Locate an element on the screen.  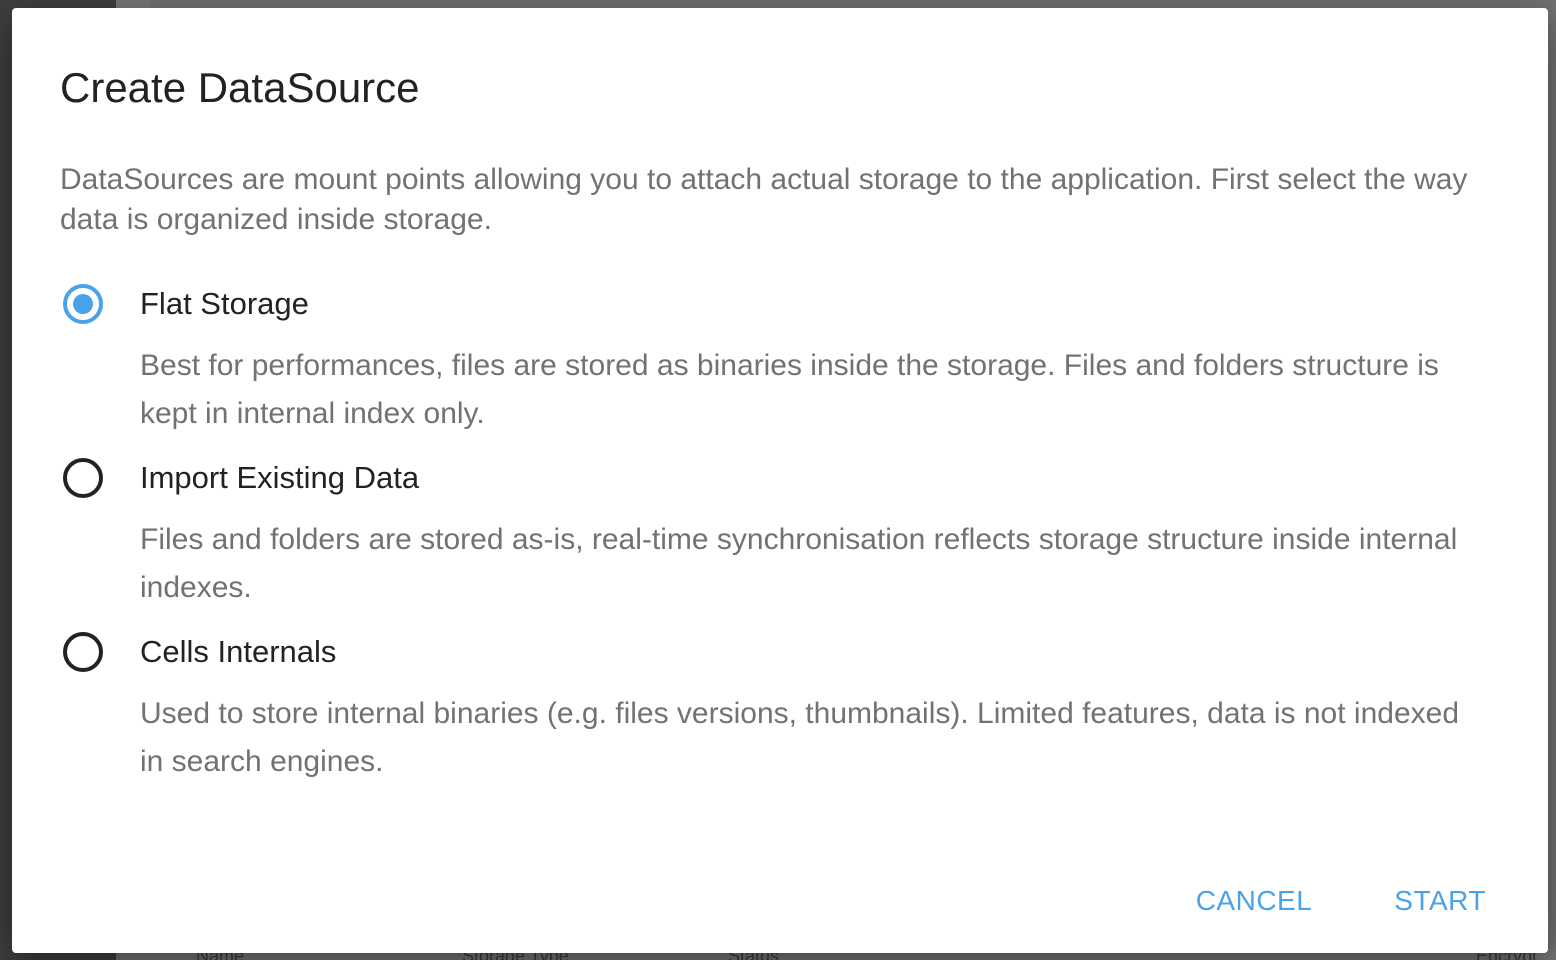
radio-cells-internals is located at coordinates (83, 652).